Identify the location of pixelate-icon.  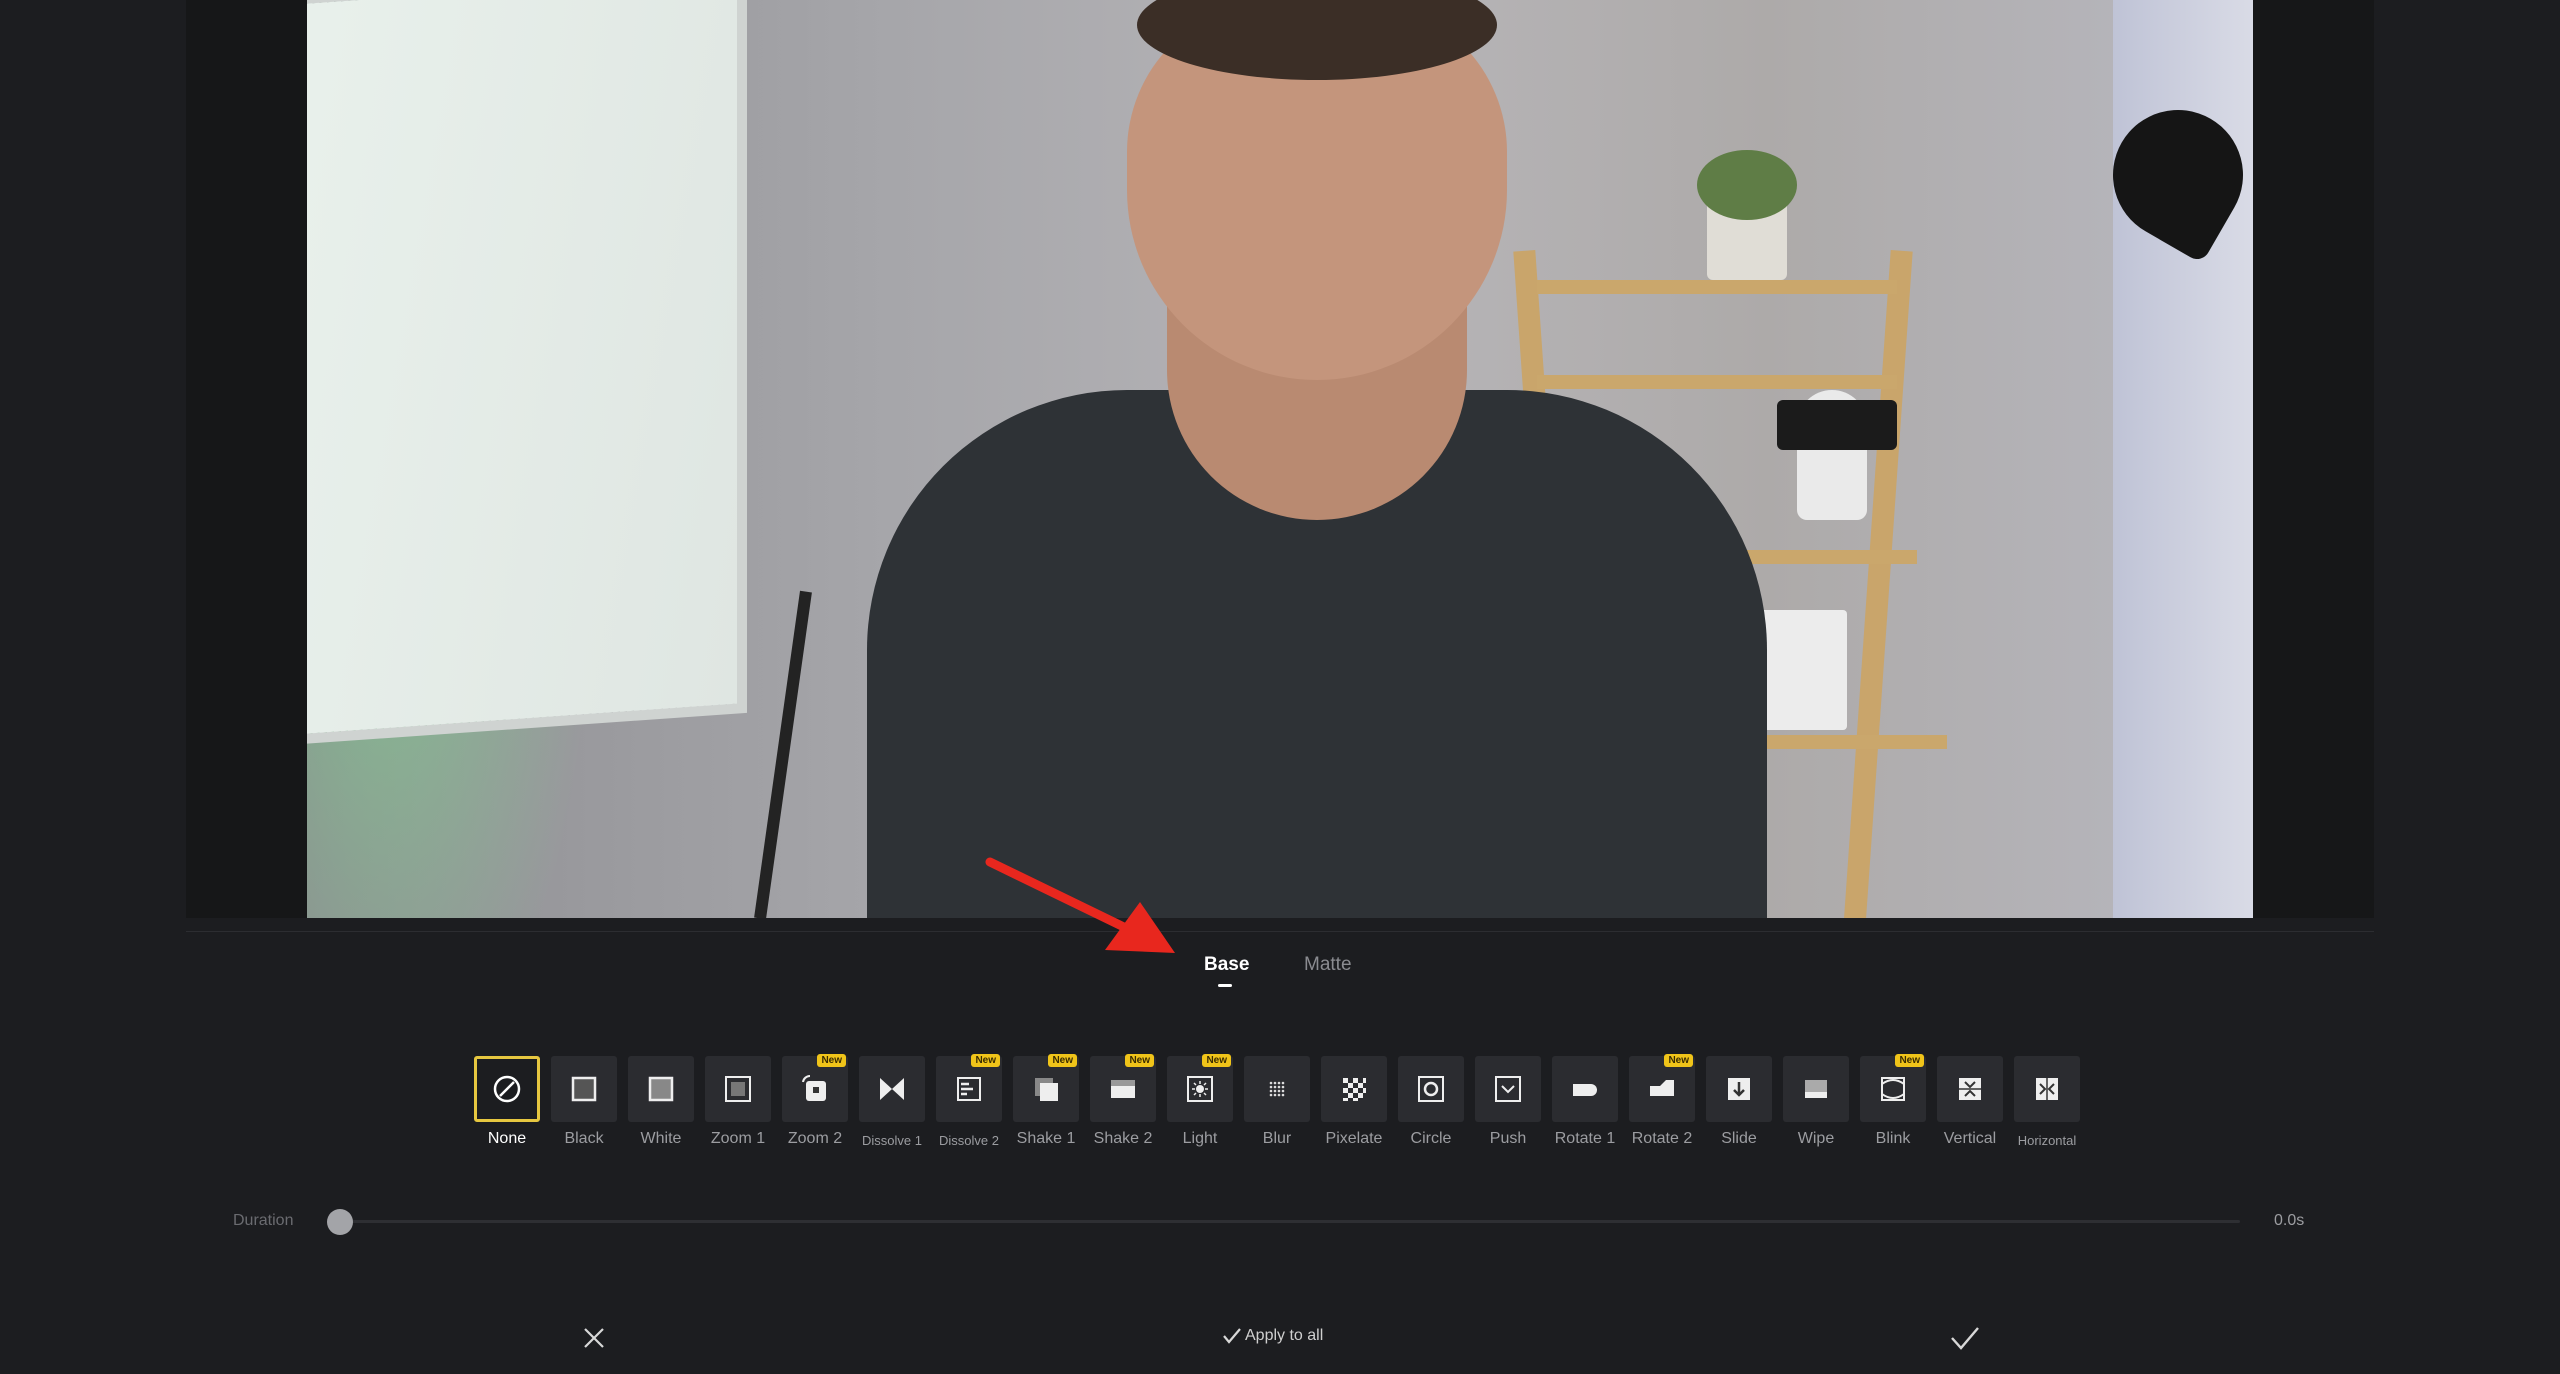
(1354, 1089).